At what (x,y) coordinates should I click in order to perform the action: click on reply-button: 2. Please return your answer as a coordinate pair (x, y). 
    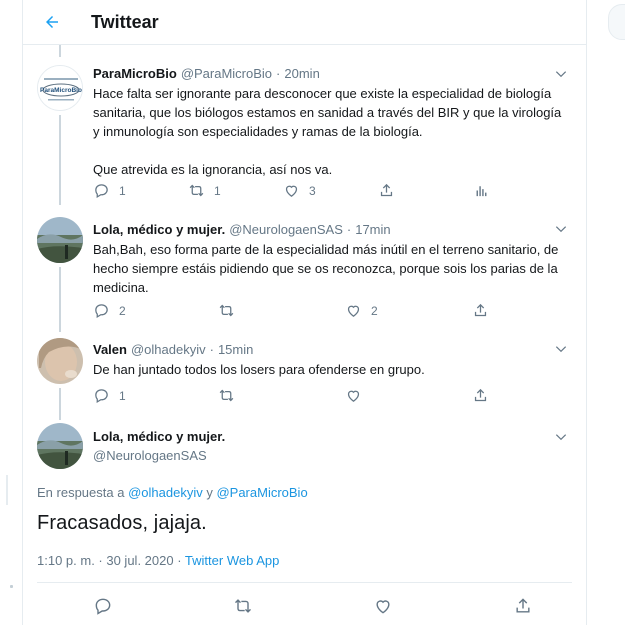
    Looking at the image, I should click on (155, 310).